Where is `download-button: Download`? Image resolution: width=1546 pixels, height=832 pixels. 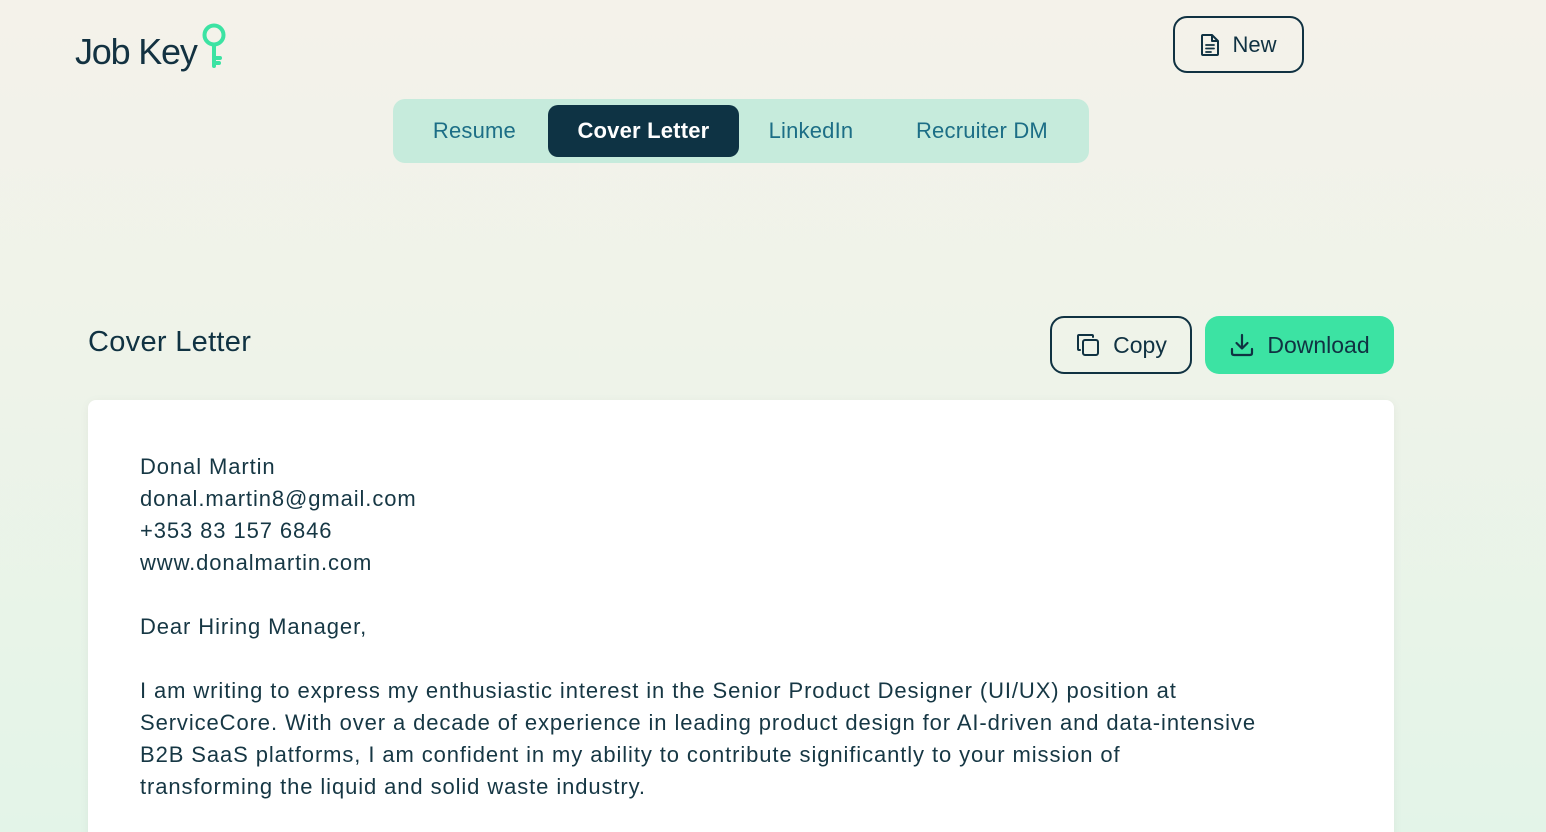
download-button: Download is located at coordinates (1299, 345).